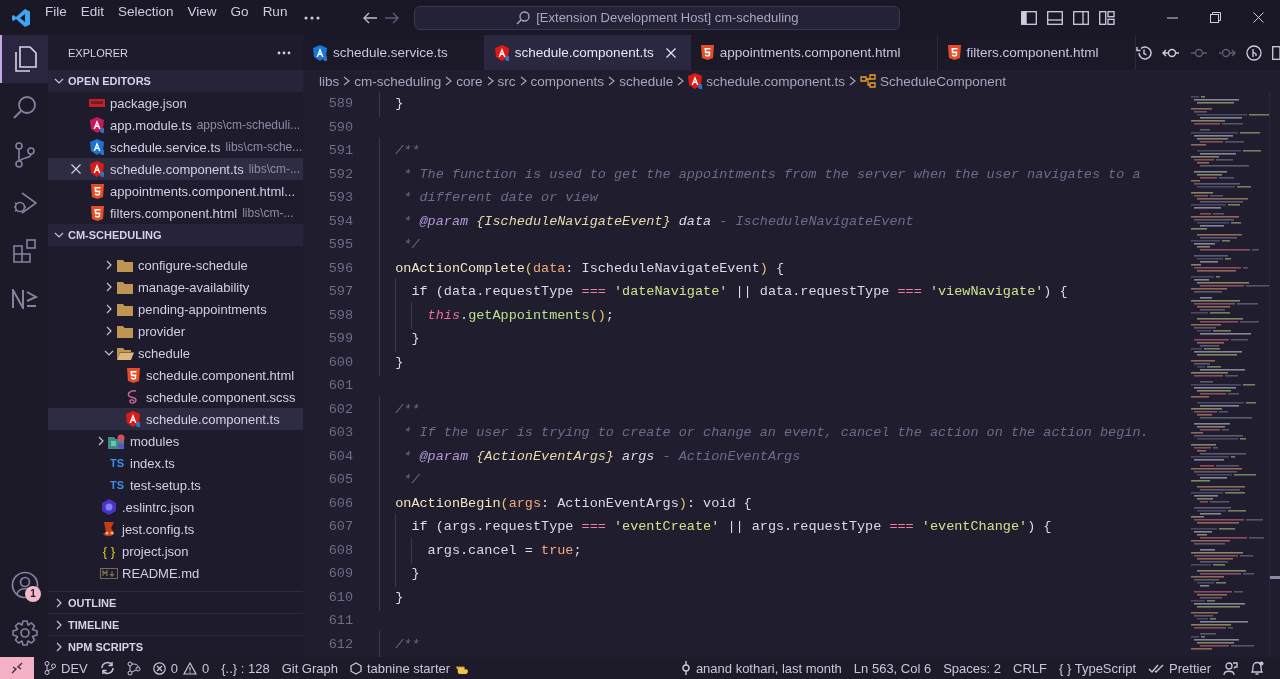 The width and height of the screenshot is (1280, 679). Describe the element at coordinates (239, 17) in the screenshot. I see `menu-item: Go` at that location.